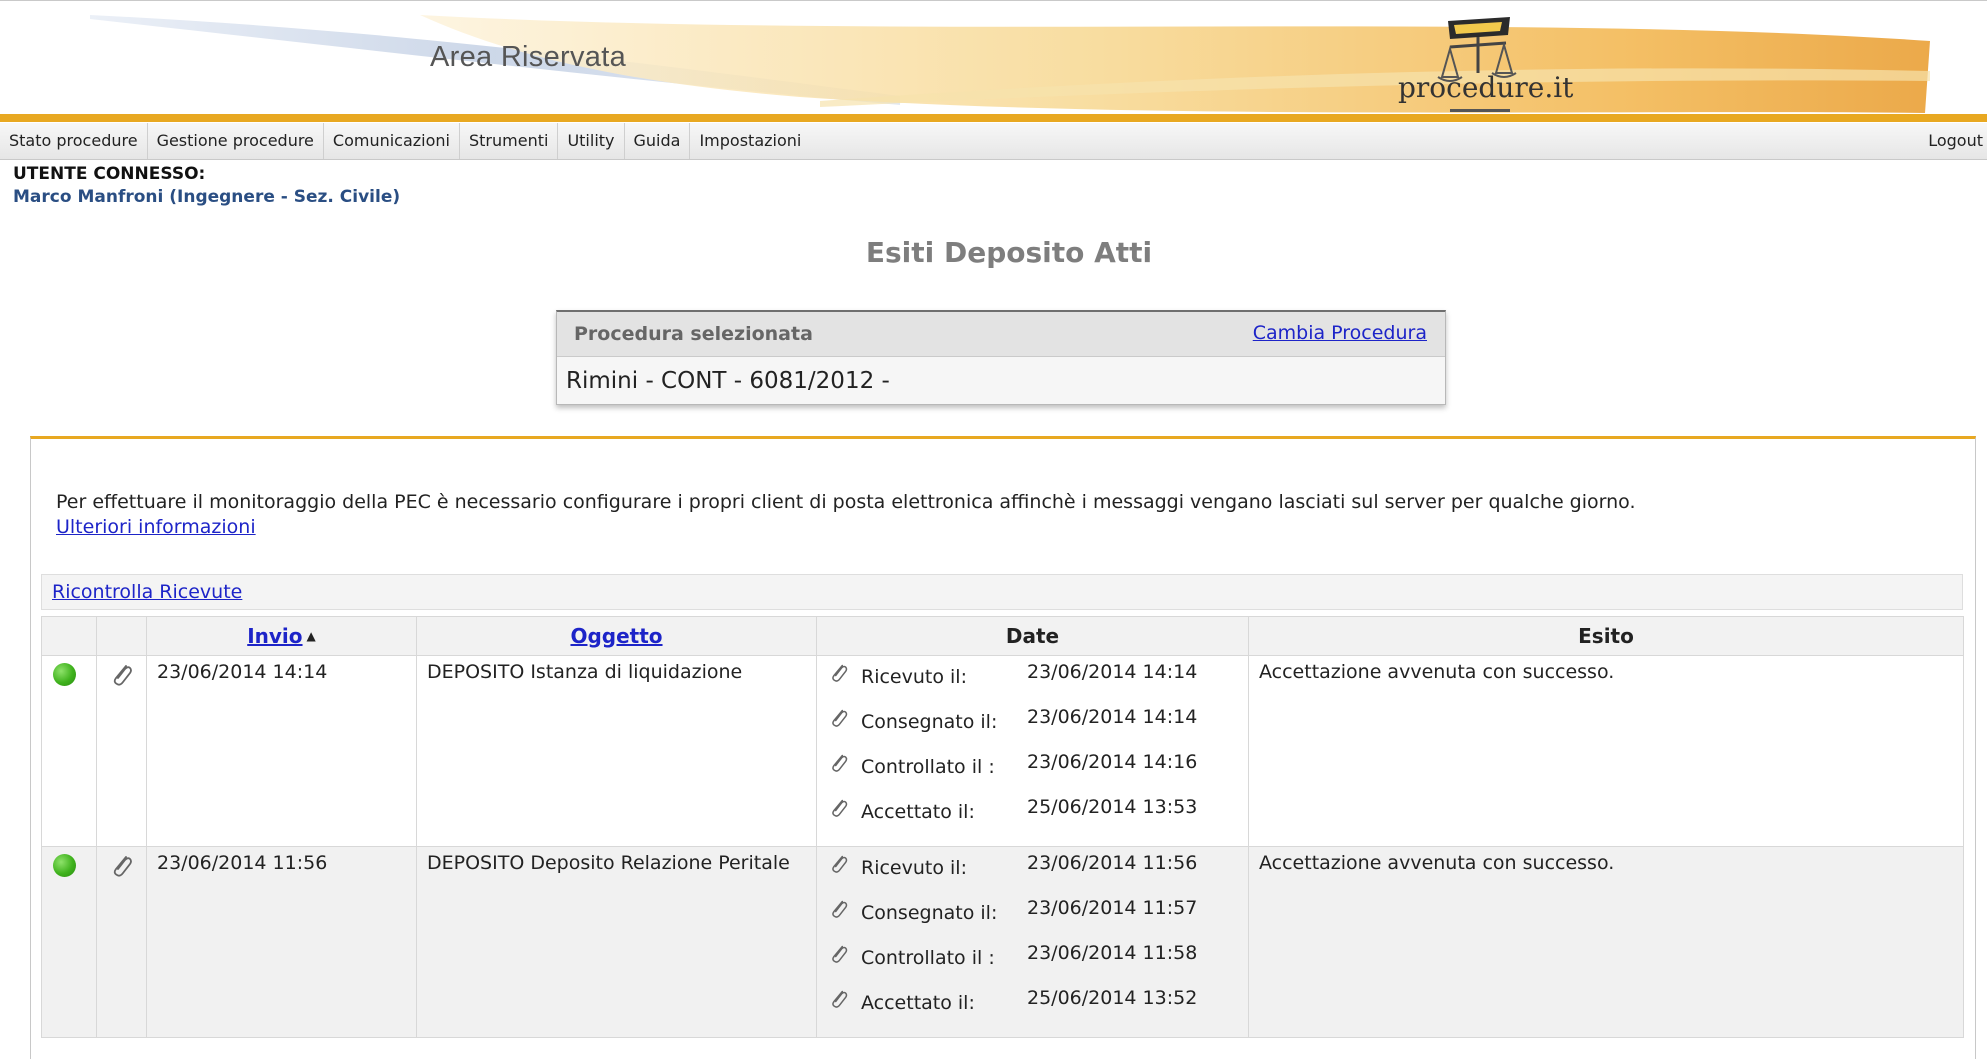  Describe the element at coordinates (591, 141) in the screenshot. I see `menu-utility: Utility` at that location.